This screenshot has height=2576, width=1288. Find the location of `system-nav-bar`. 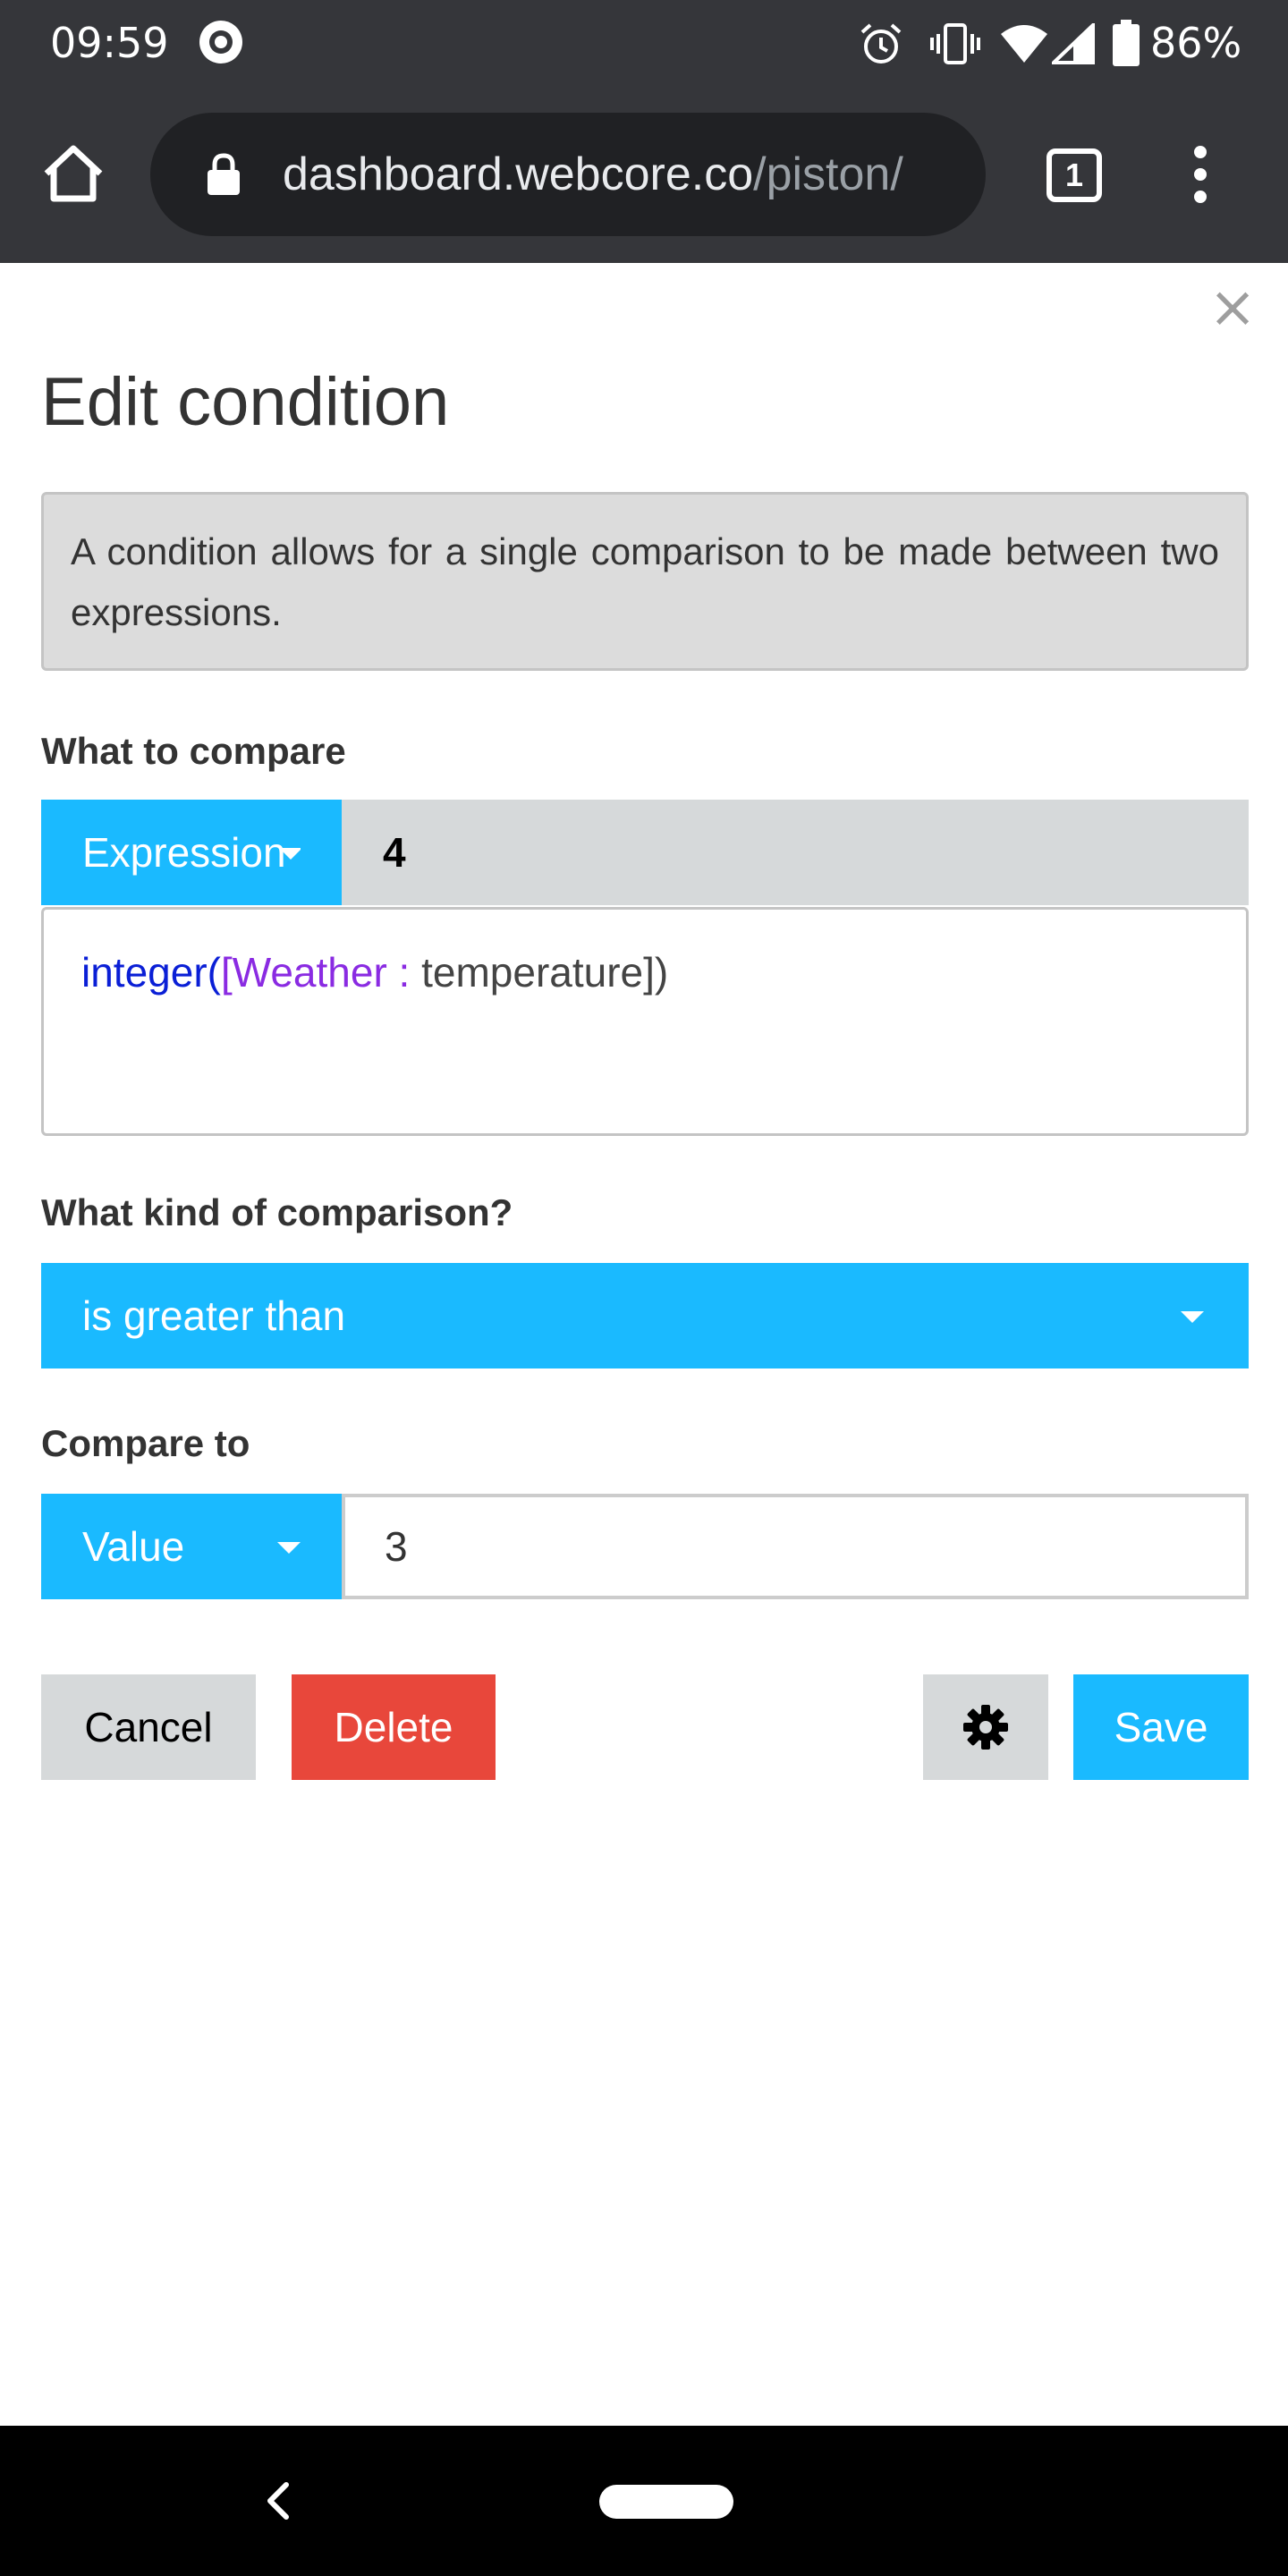

system-nav-bar is located at coordinates (644, 2501).